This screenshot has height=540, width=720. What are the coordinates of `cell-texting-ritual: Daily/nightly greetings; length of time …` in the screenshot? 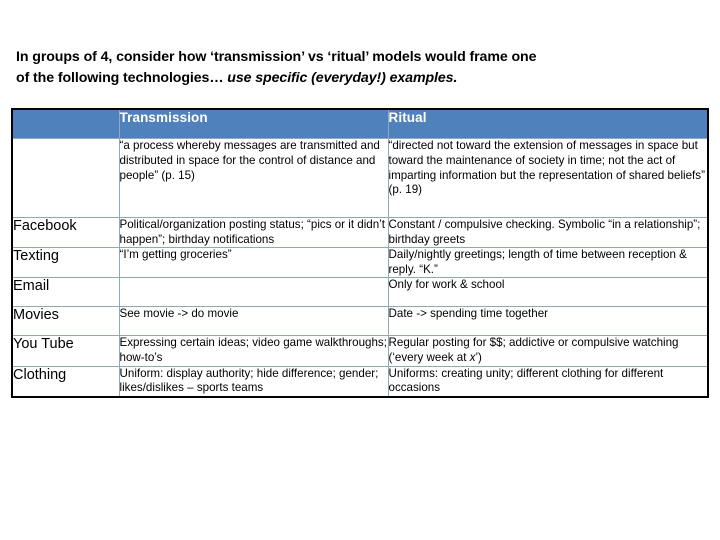 It's located at (548, 263).